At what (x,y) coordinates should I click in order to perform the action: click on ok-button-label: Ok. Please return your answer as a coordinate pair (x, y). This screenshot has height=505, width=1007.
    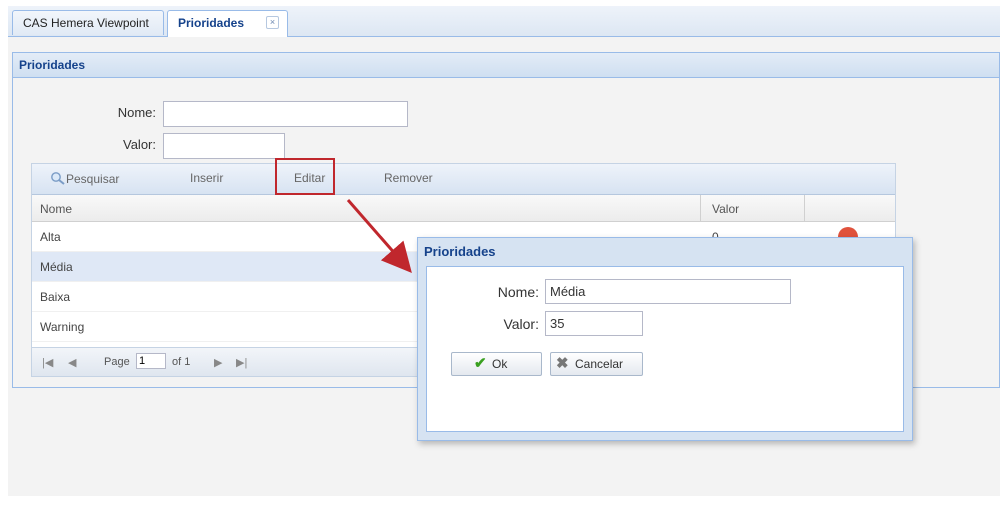
    Looking at the image, I should click on (500, 364).